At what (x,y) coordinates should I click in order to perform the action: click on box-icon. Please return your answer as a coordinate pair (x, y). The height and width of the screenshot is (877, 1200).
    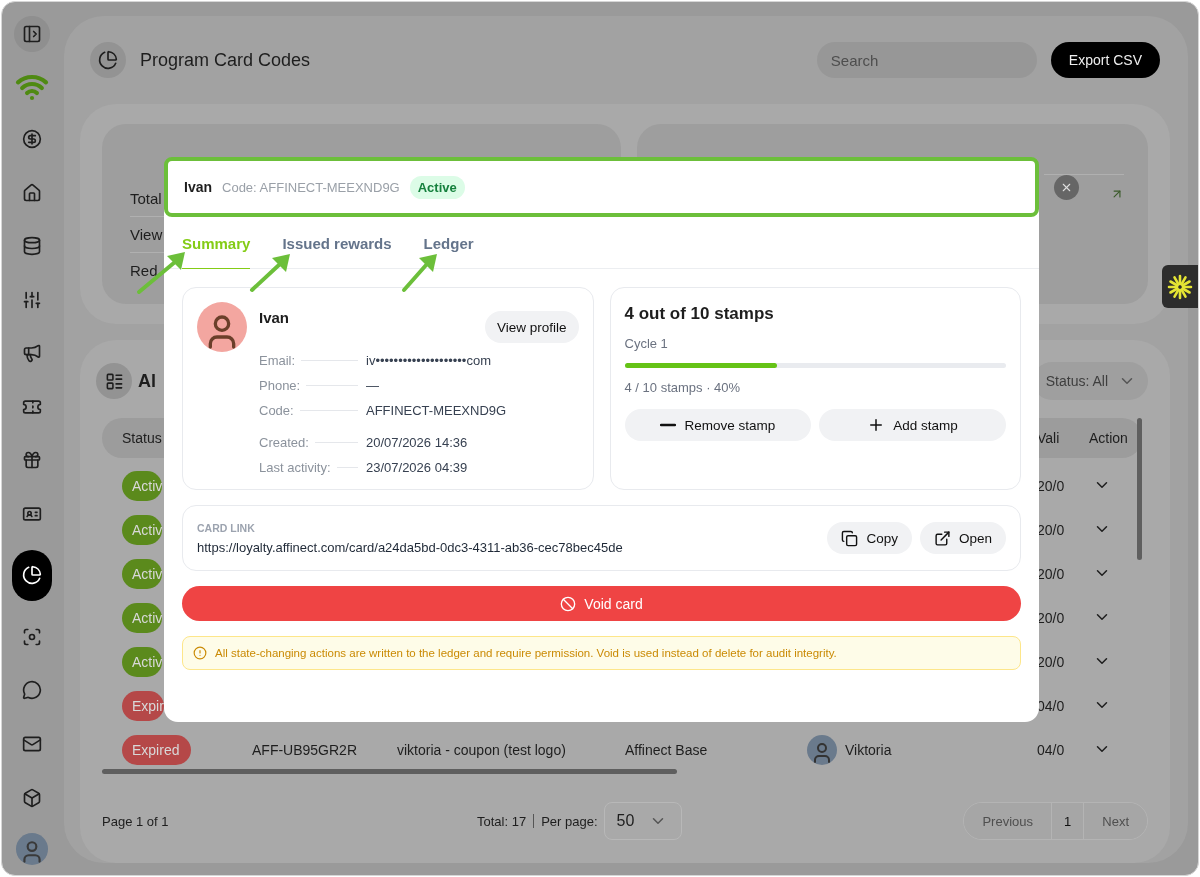
    Looking at the image, I should click on (32, 797).